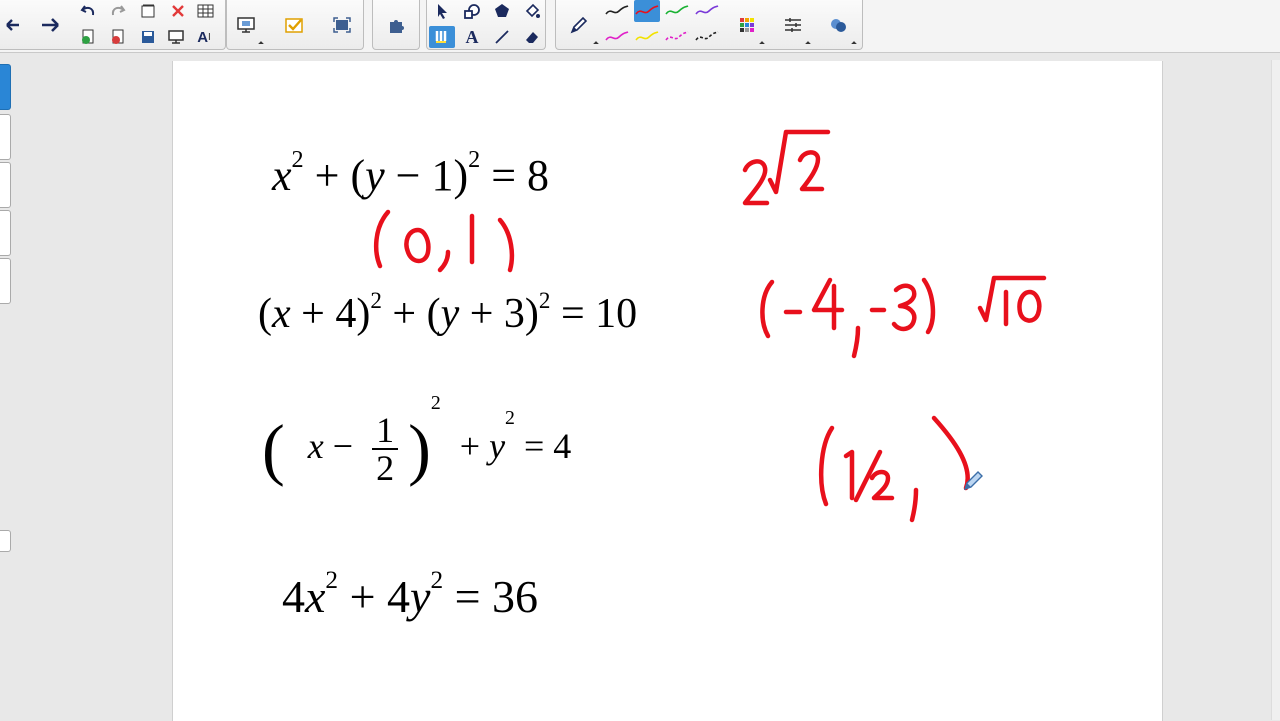 This screenshot has width=1280, height=721. What do you see at coordinates (973, 481) in the screenshot?
I see `pen-cursor-icon` at bounding box center [973, 481].